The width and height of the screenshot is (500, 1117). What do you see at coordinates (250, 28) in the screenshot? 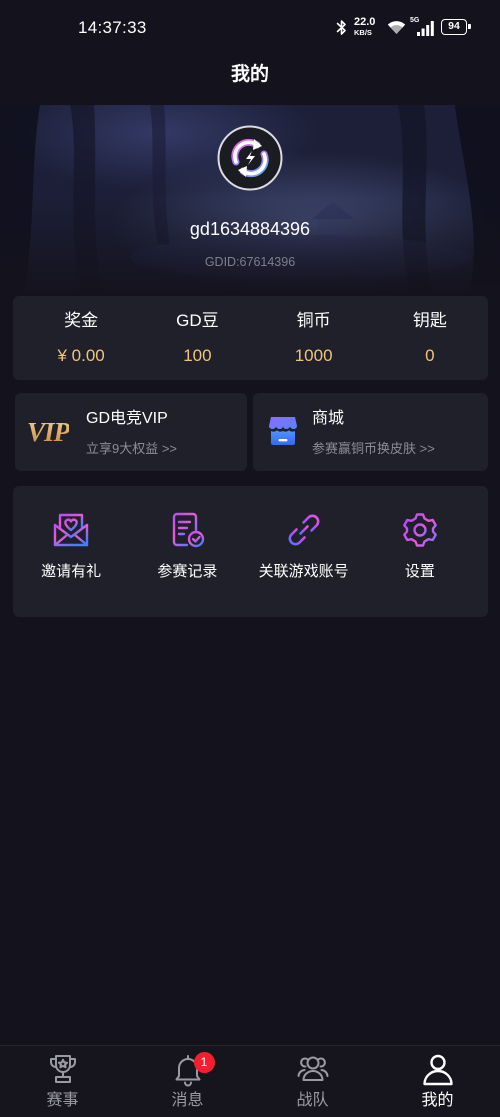
I see `status-bar: 14:37:33 22.0 KB/S 5G 94` at bounding box center [250, 28].